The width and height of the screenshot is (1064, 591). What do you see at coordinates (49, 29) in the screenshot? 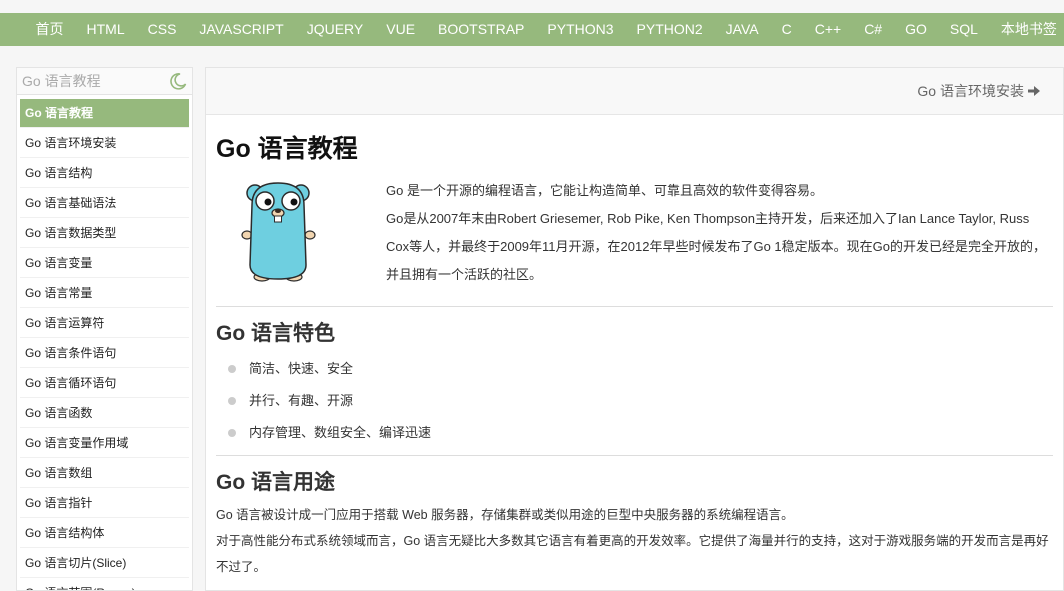
I see `nav-home: 首页` at bounding box center [49, 29].